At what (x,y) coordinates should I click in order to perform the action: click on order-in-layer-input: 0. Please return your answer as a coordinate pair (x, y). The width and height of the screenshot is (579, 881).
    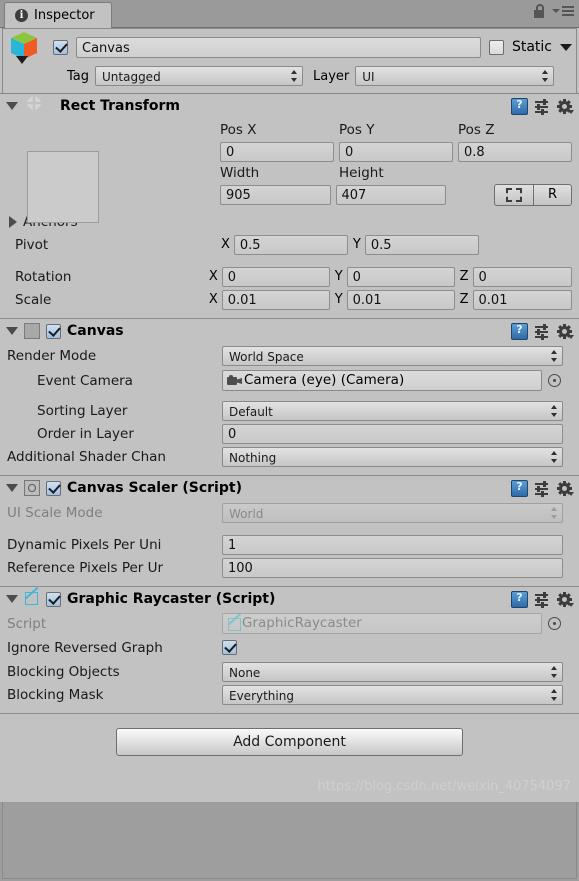
    Looking at the image, I should click on (392, 433).